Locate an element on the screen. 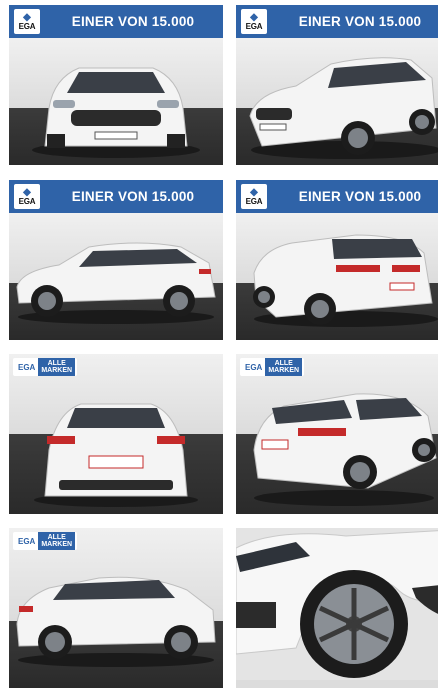 The image size is (438, 688). gallery-photo-rear: EGA ALLE MARKEN is located at coordinates (116, 434).